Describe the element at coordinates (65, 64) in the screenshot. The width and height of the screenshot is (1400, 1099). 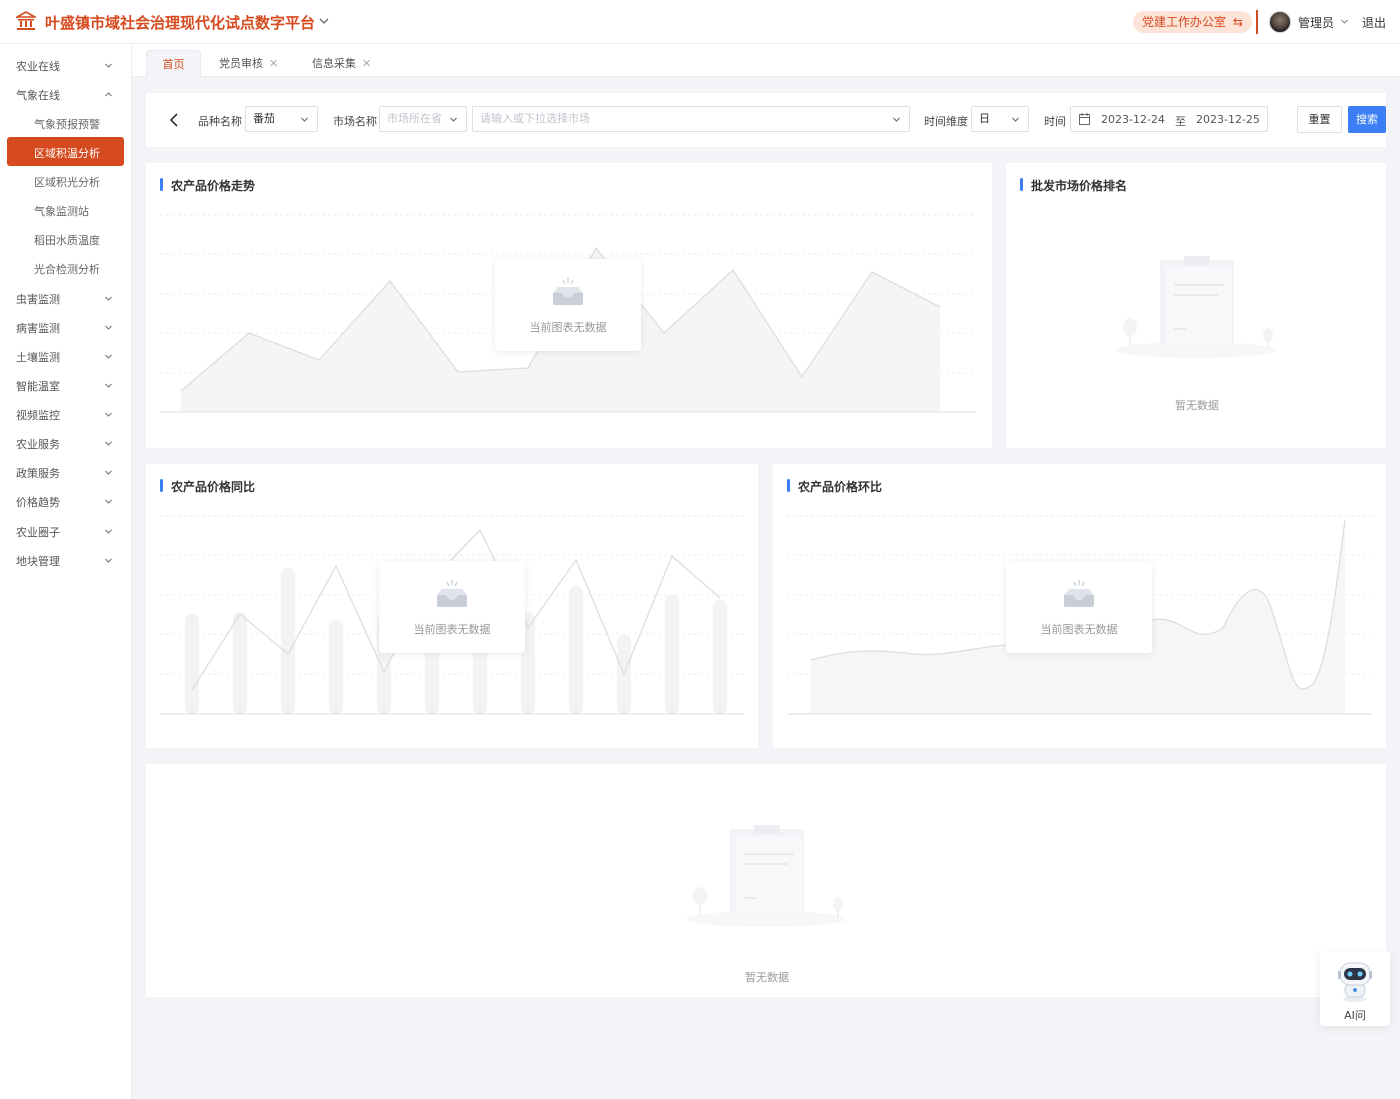
I see `sidebar-item-agriculture-online: 农业在线` at that location.